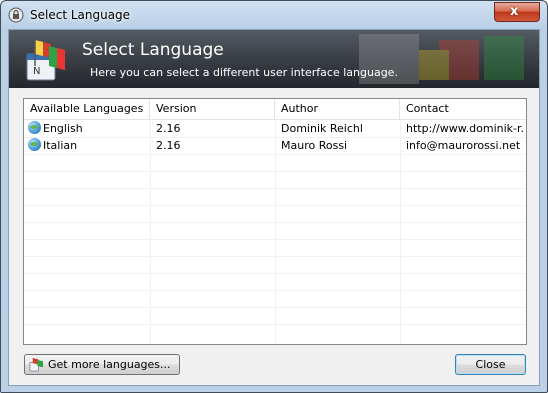 The width and height of the screenshot is (548, 393). I want to click on language-name: Italian, so click(60, 145).